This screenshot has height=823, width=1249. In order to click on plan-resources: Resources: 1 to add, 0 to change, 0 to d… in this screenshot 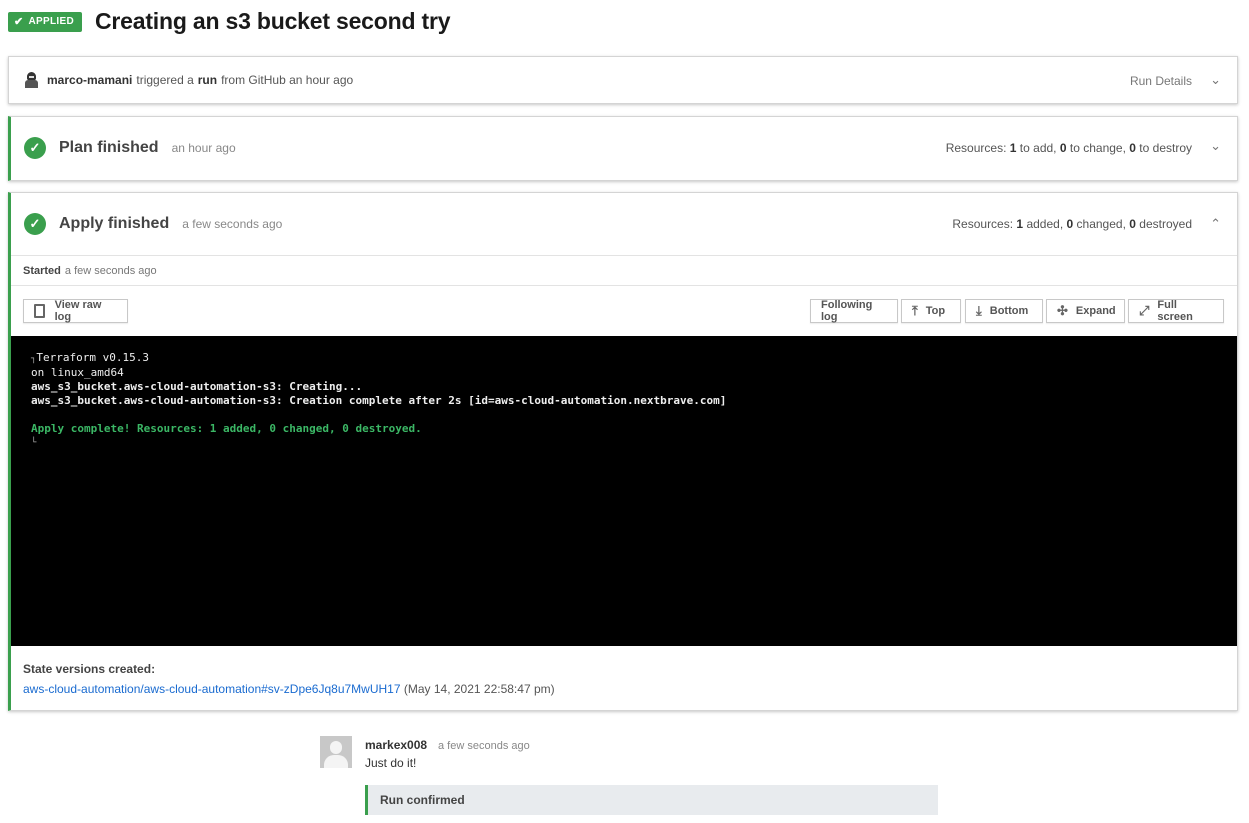, I will do `click(1068, 148)`.